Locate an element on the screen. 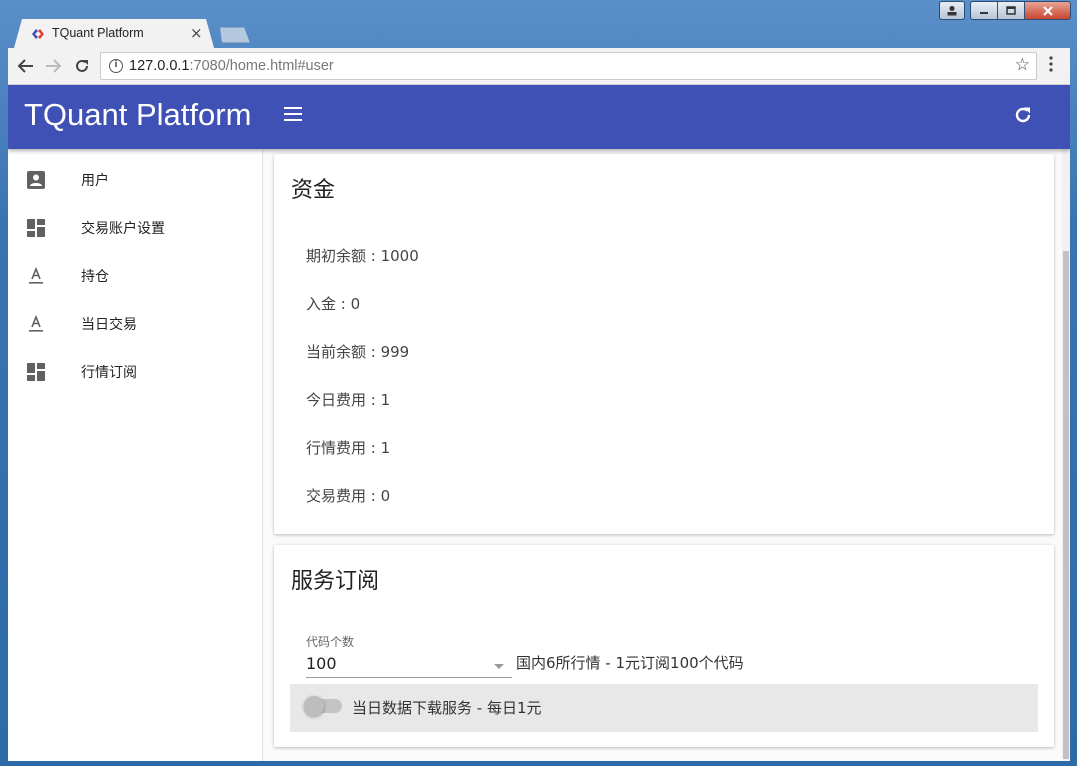 The image size is (1077, 766). funds-row-market-fees: 行情费用 : 1 is located at coordinates (348, 448).